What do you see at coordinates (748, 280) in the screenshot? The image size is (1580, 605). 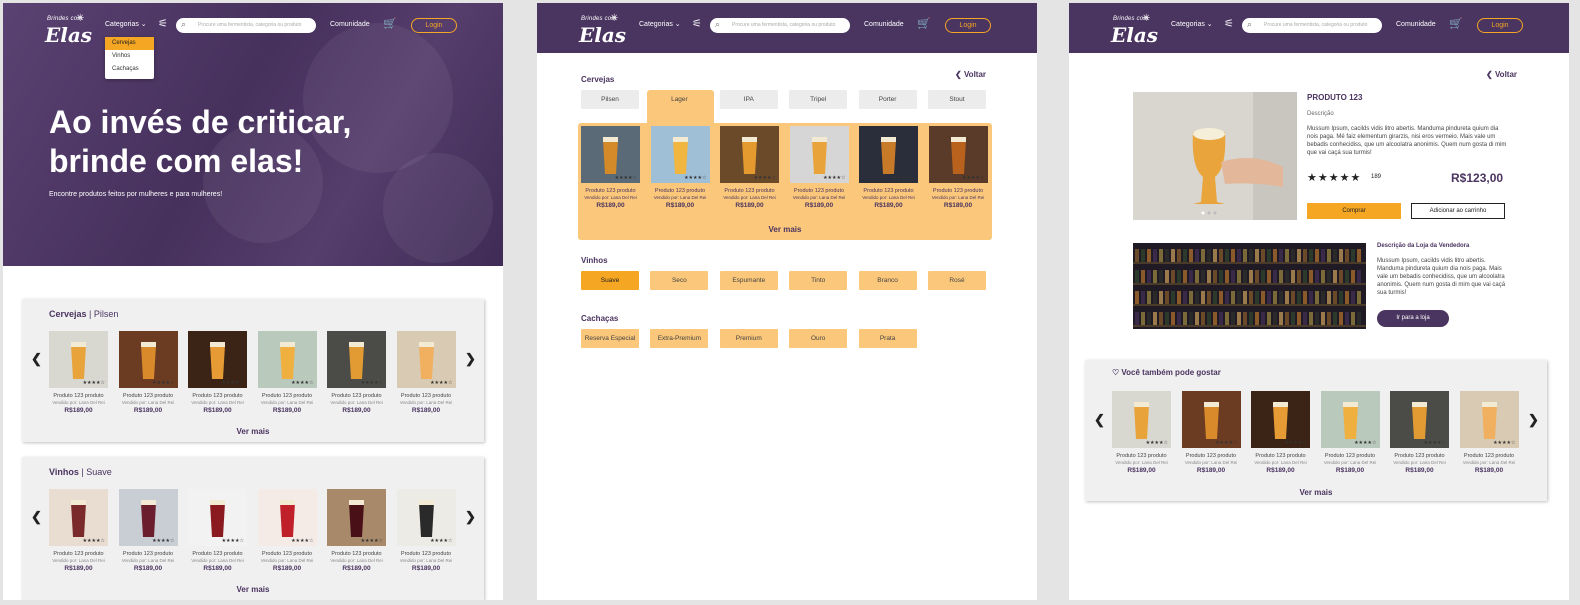 I see `chip-espumante: Espumante` at bounding box center [748, 280].